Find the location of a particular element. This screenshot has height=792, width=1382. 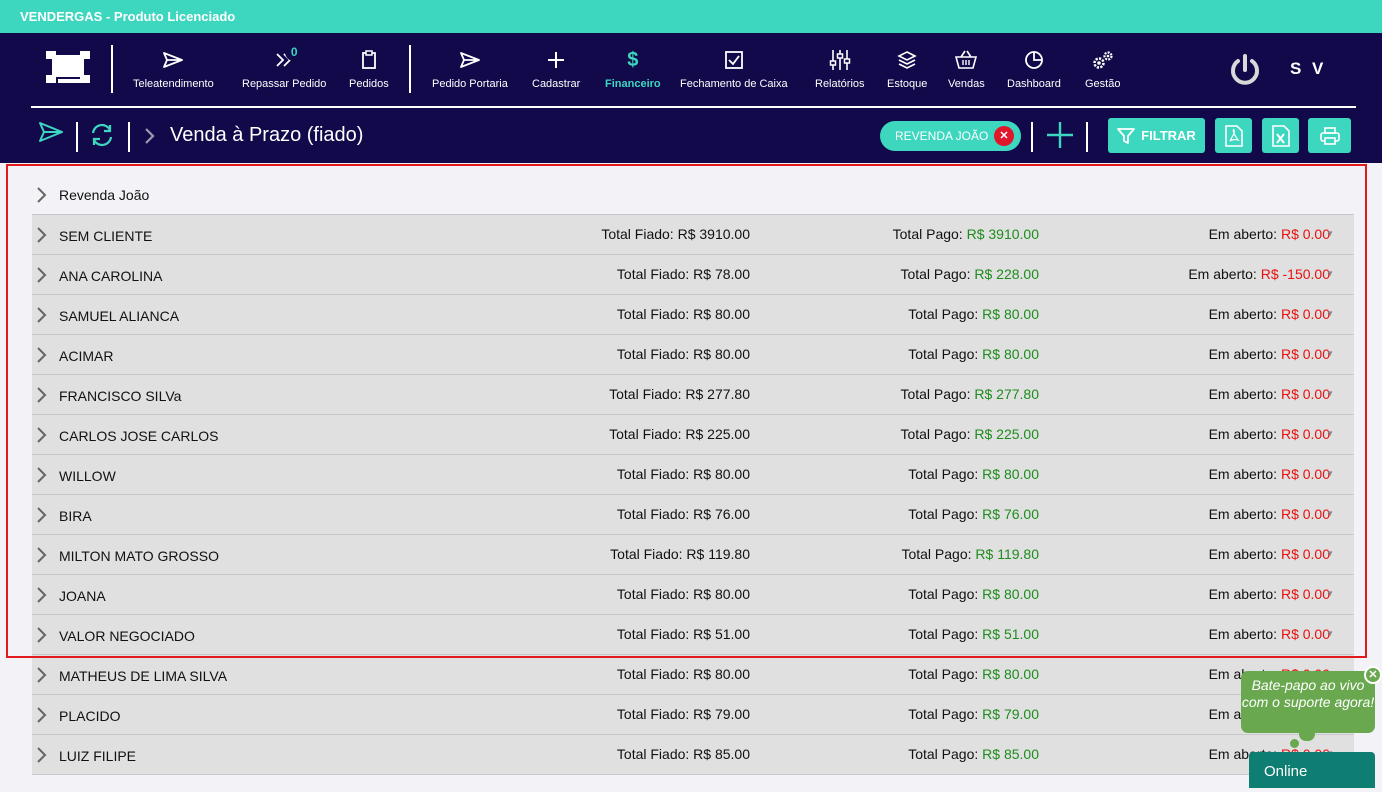

chat-invite-bubble: Bate-papo ao vivo com o suporte agora! is located at coordinates (1308, 702).